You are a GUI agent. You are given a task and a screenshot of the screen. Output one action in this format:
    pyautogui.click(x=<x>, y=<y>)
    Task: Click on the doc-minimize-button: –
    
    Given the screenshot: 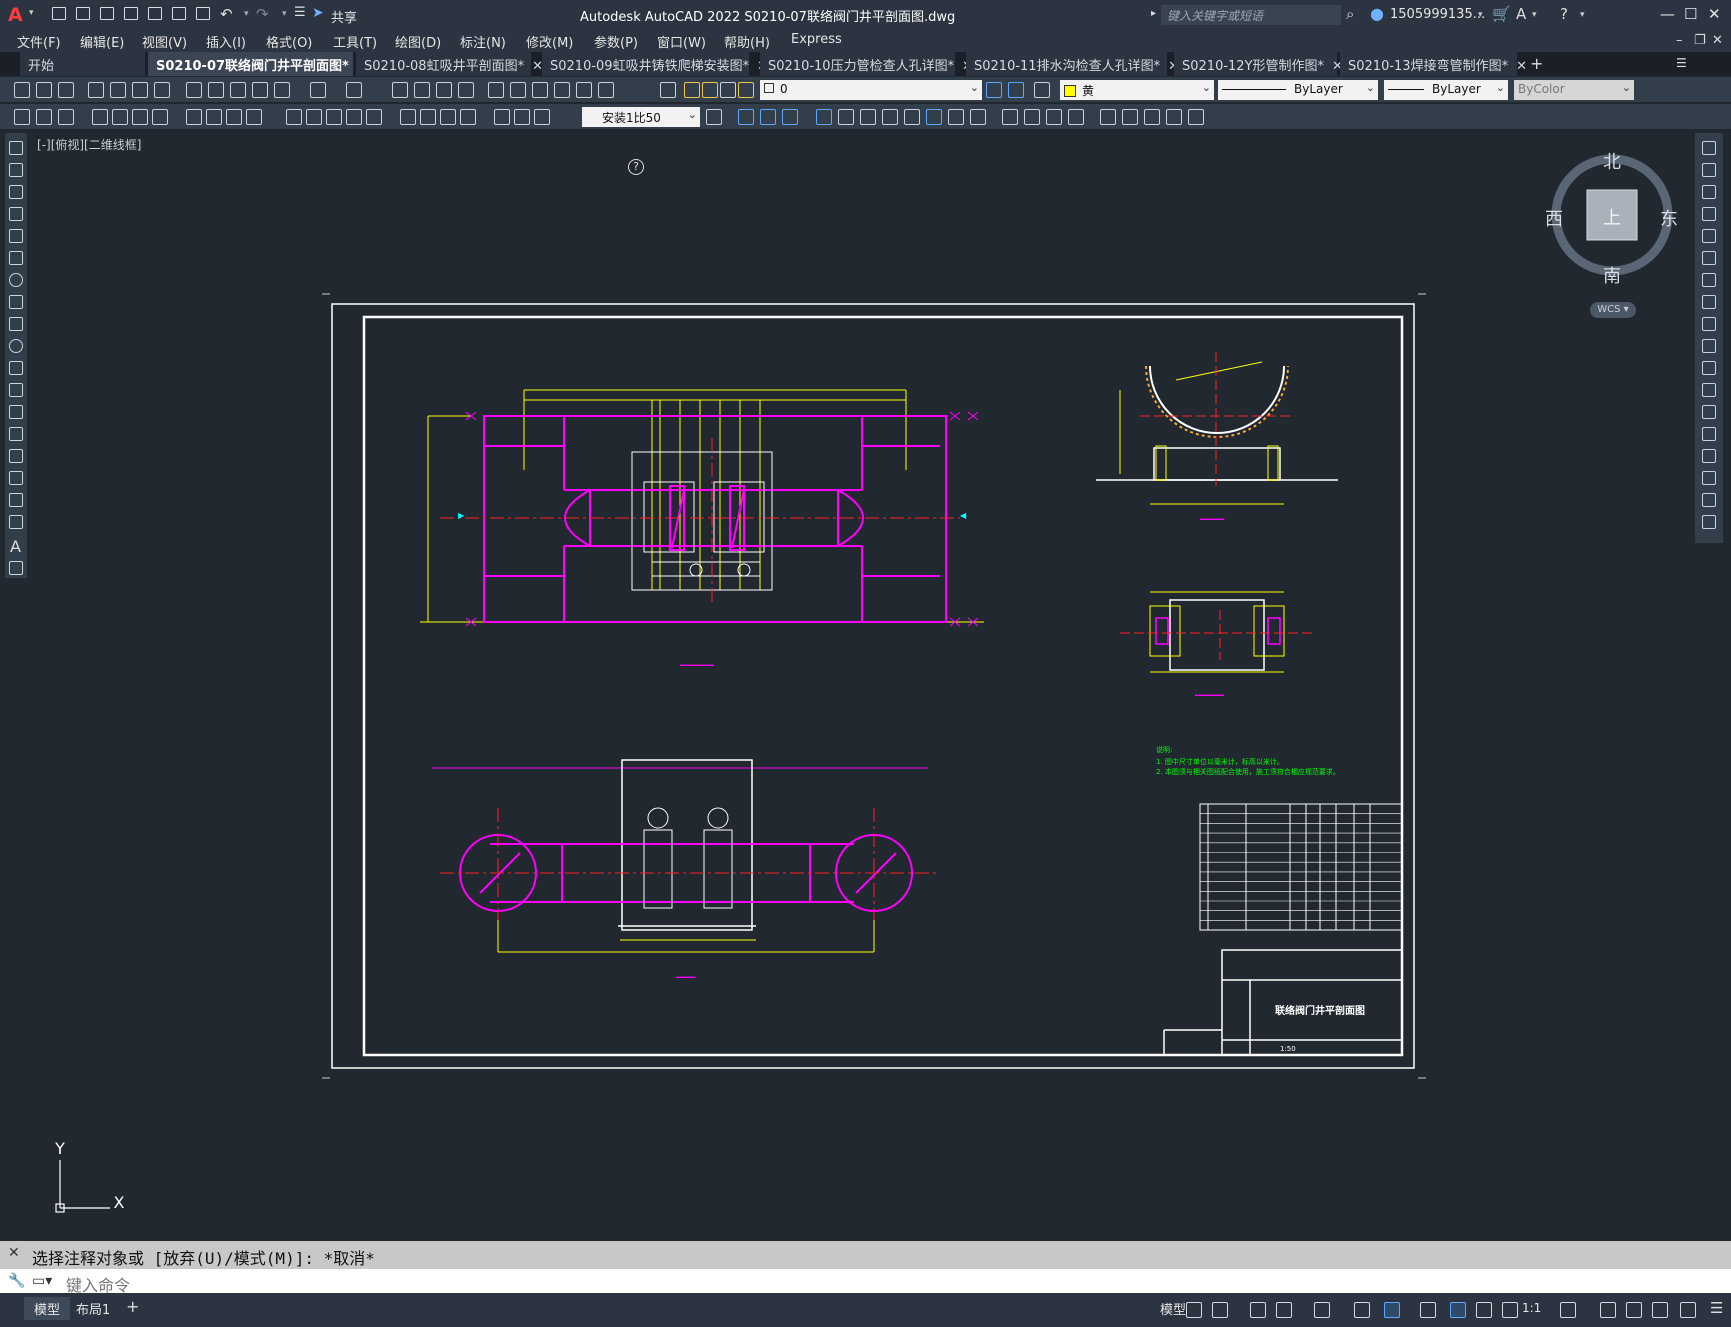 What is the action you would take?
    pyautogui.click(x=1679, y=40)
    